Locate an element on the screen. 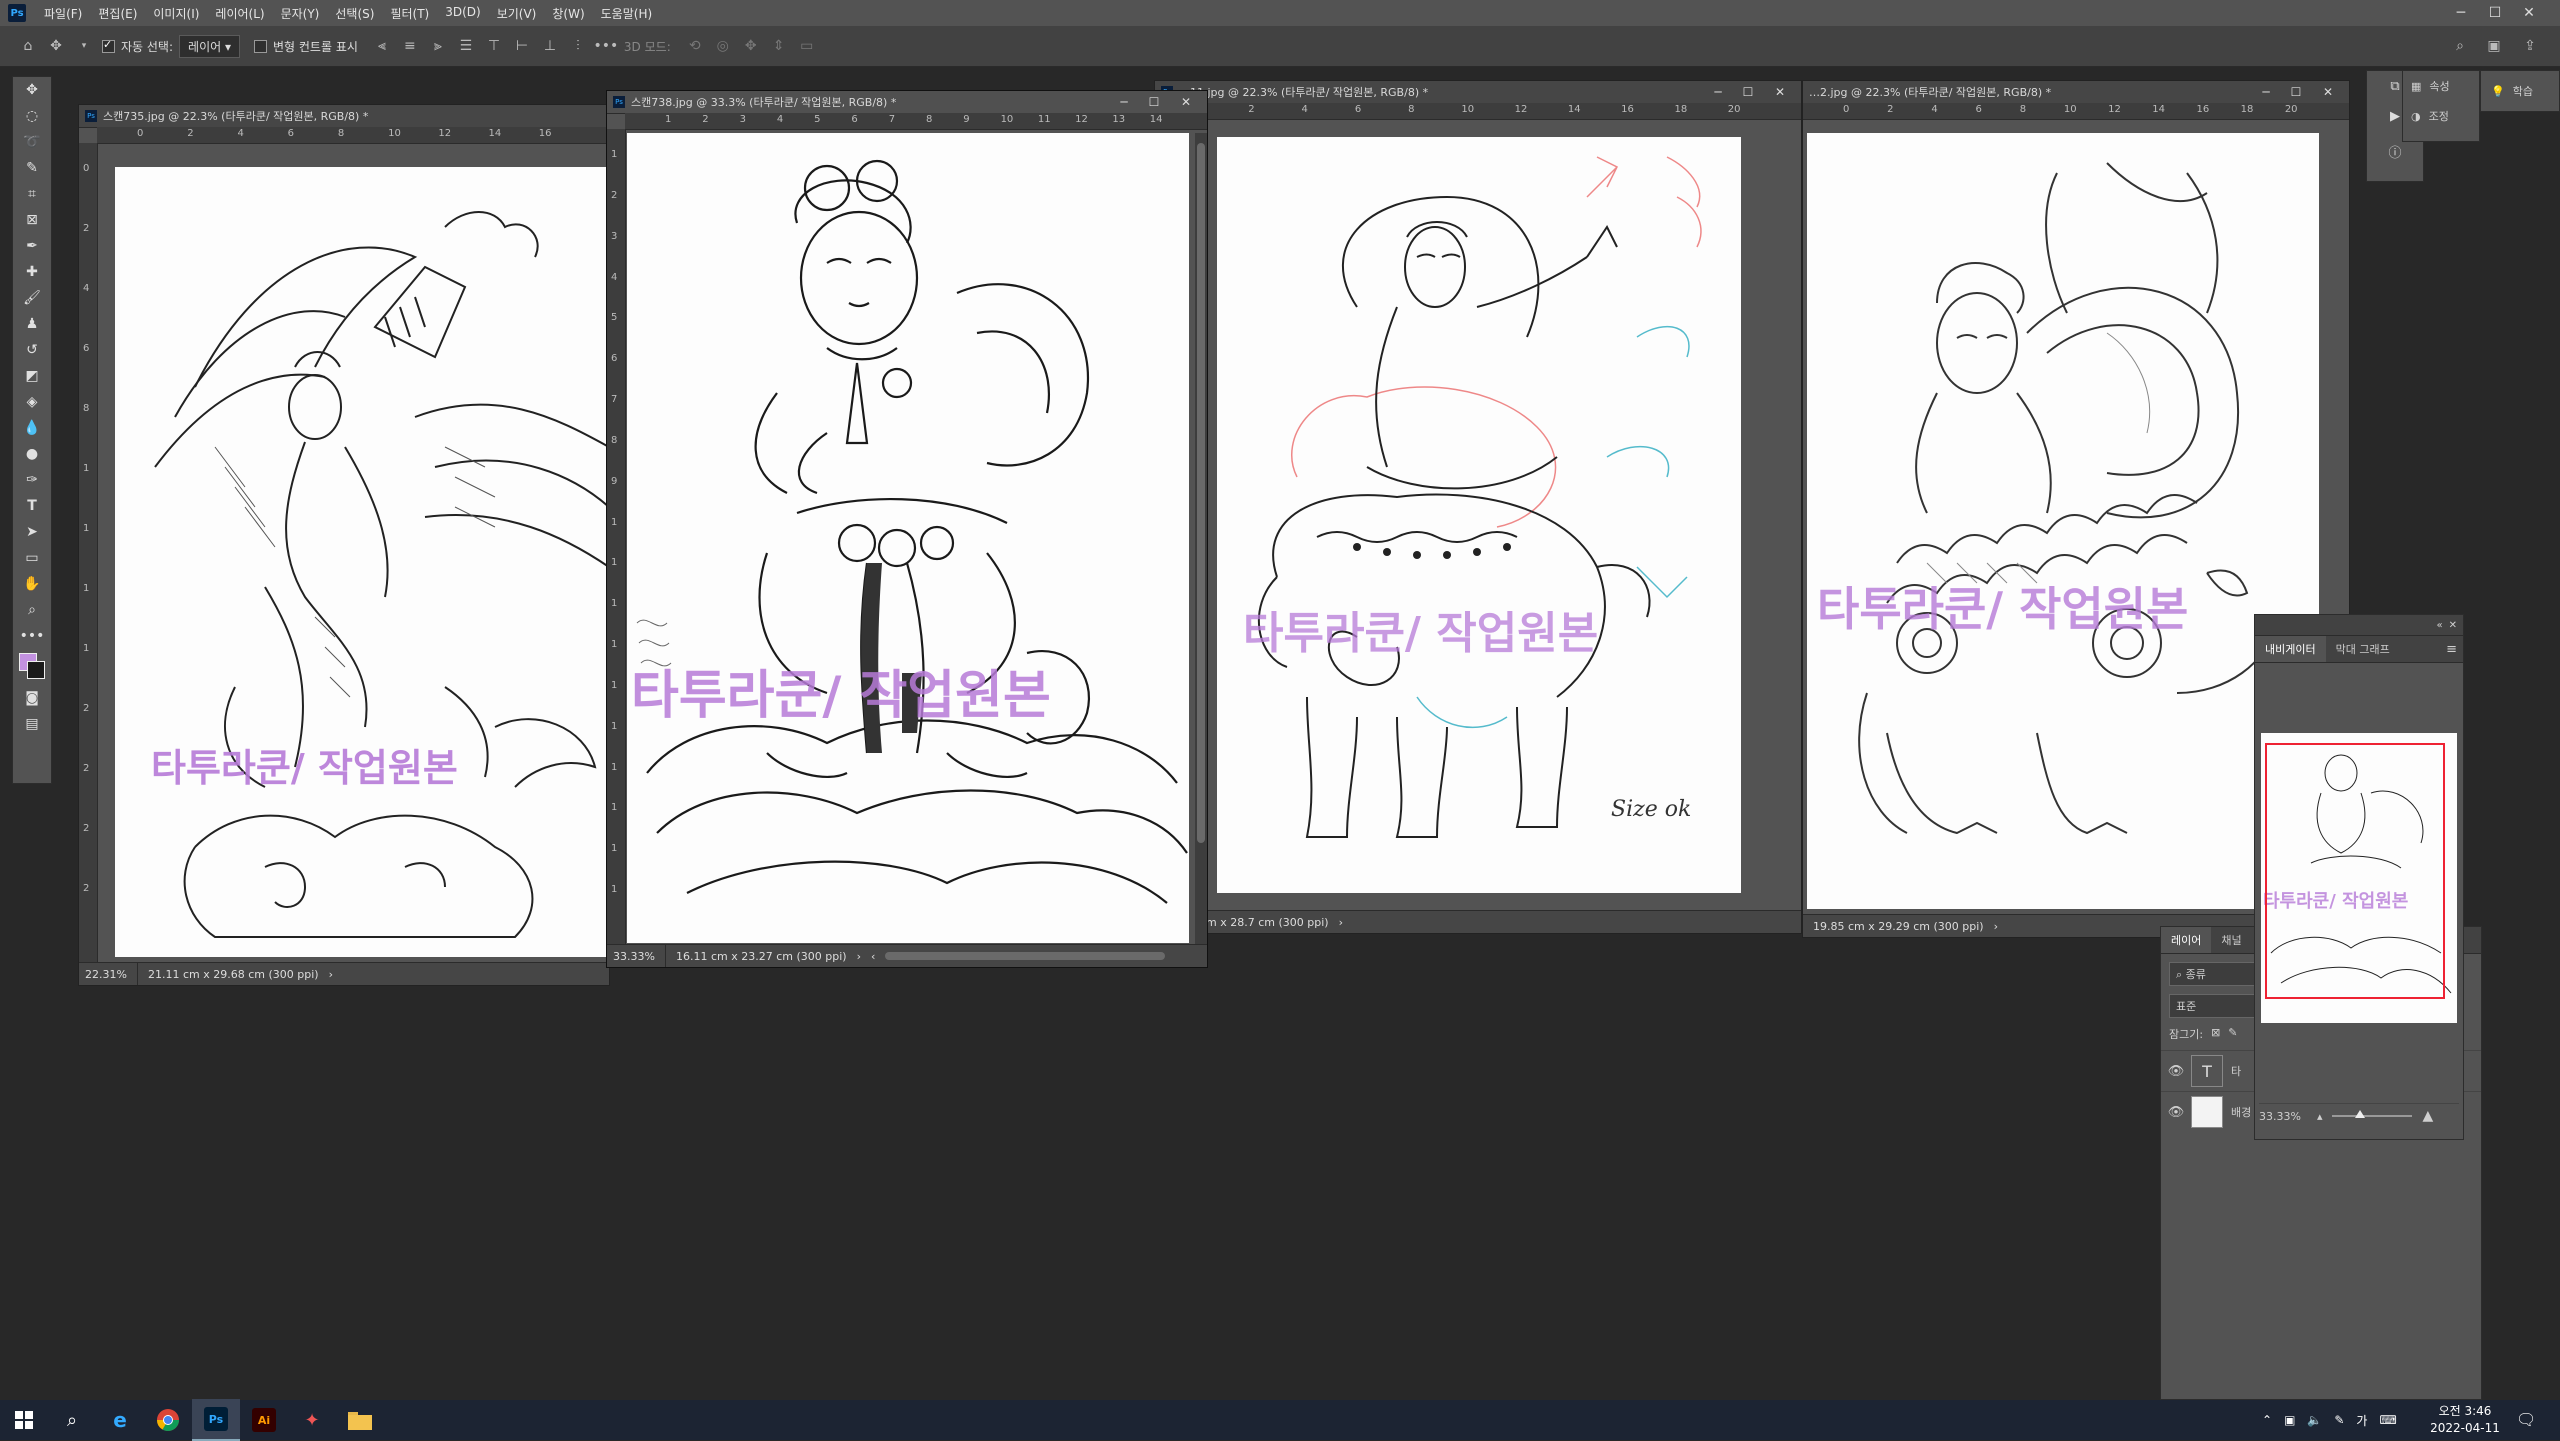  clone-stamp-tool-icon: ♟ is located at coordinates (32, 324).